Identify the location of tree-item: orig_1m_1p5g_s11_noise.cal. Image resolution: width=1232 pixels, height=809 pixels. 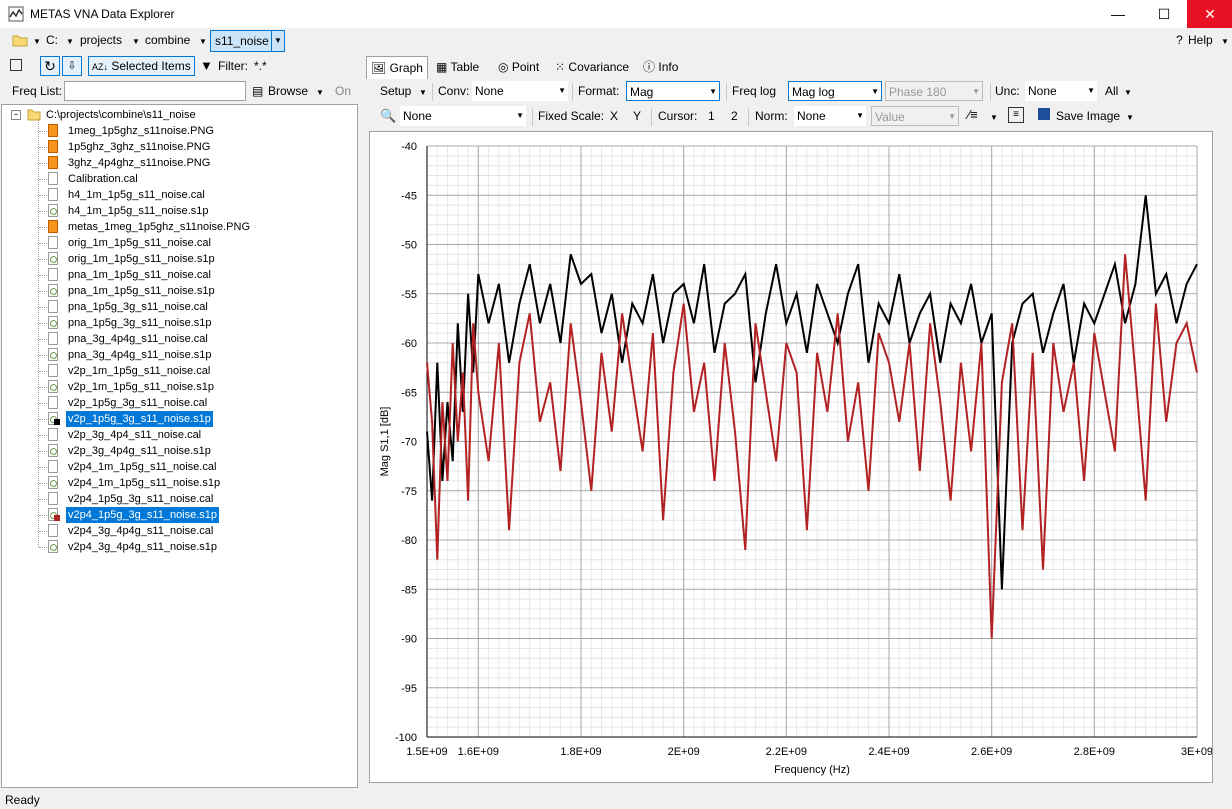
(179, 243).